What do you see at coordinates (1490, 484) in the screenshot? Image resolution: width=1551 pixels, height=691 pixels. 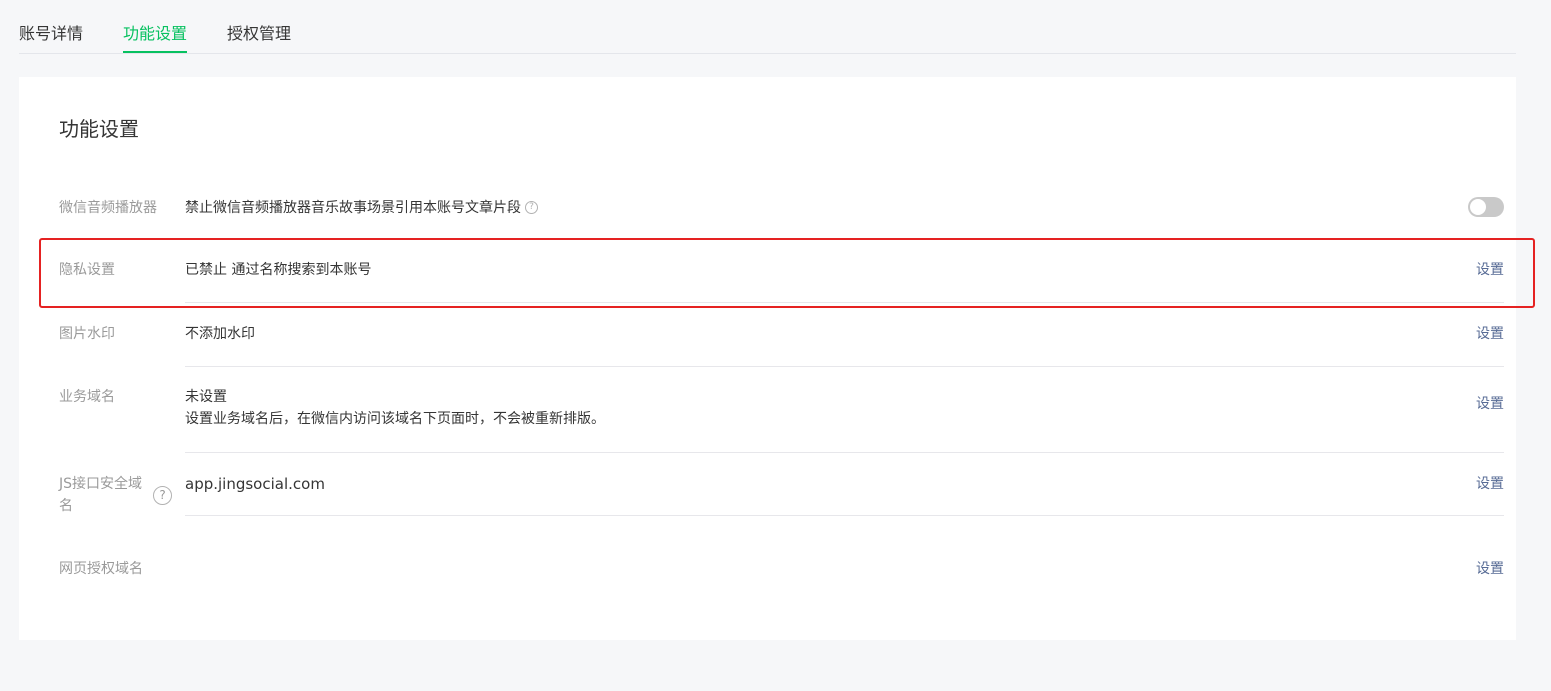 I see `js-domain-settings-link: 设置` at bounding box center [1490, 484].